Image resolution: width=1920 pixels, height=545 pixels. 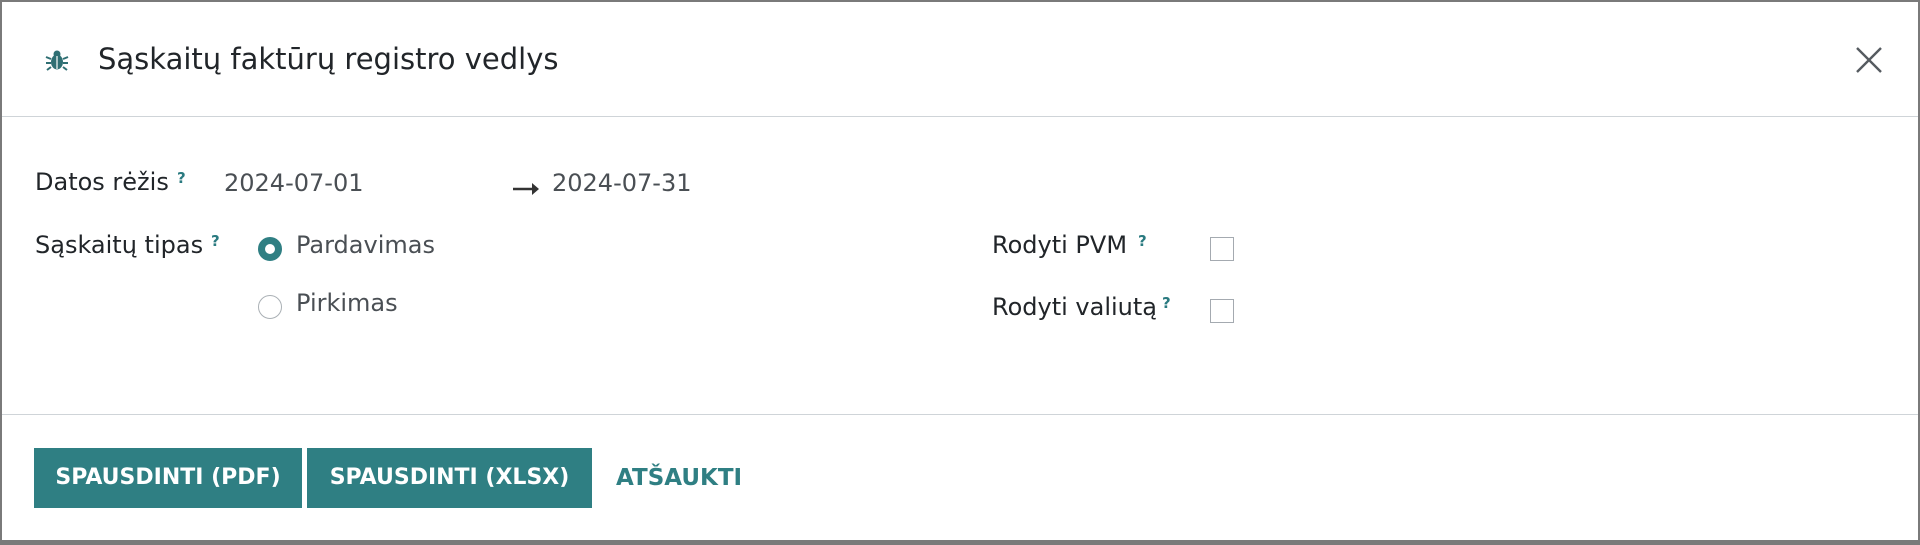 I want to click on cancel-button: ATŠAUKTI, so click(x=679, y=478).